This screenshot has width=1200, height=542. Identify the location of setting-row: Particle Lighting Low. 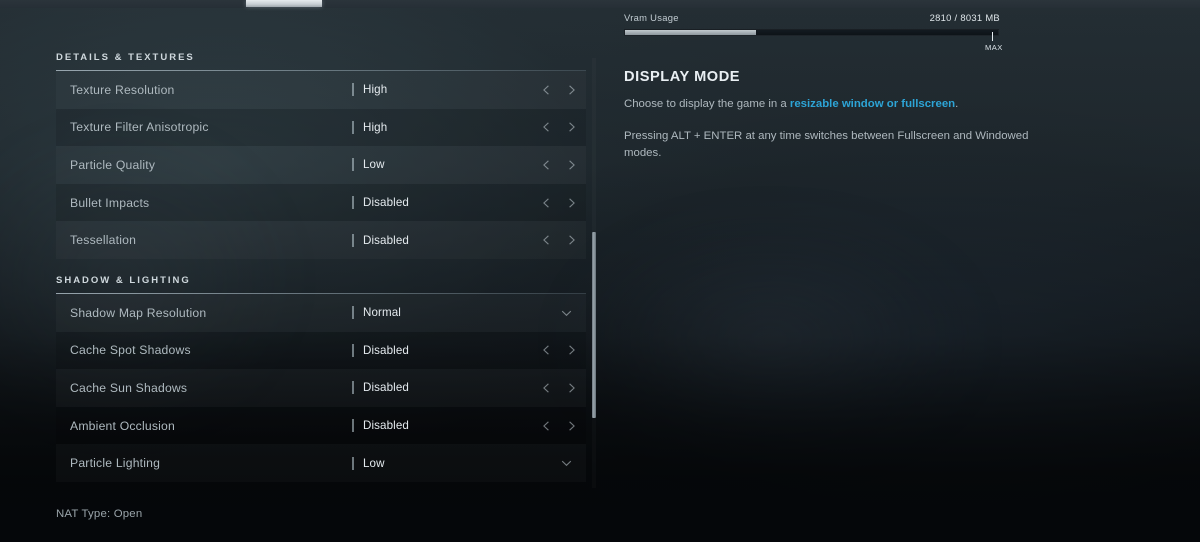
(321, 463).